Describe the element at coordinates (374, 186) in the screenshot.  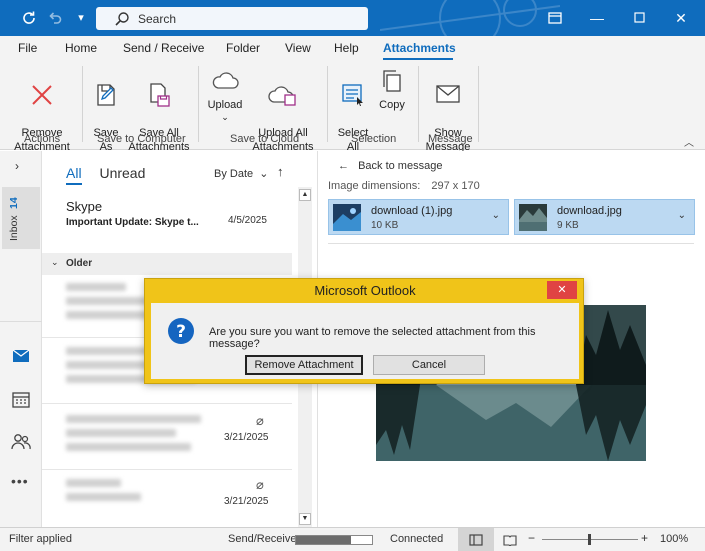
I see `dims-label: Image dimensions:` at that location.